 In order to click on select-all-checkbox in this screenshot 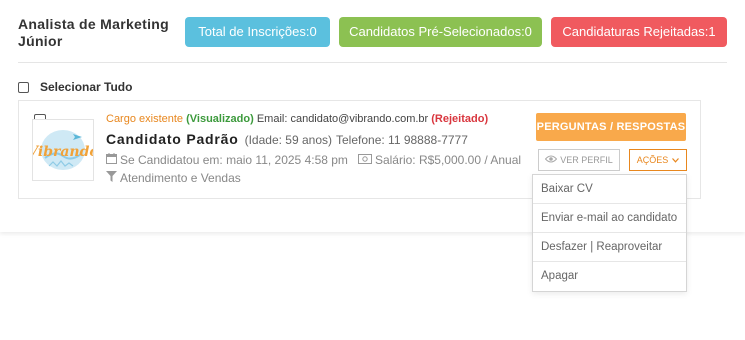, I will do `click(23, 87)`.